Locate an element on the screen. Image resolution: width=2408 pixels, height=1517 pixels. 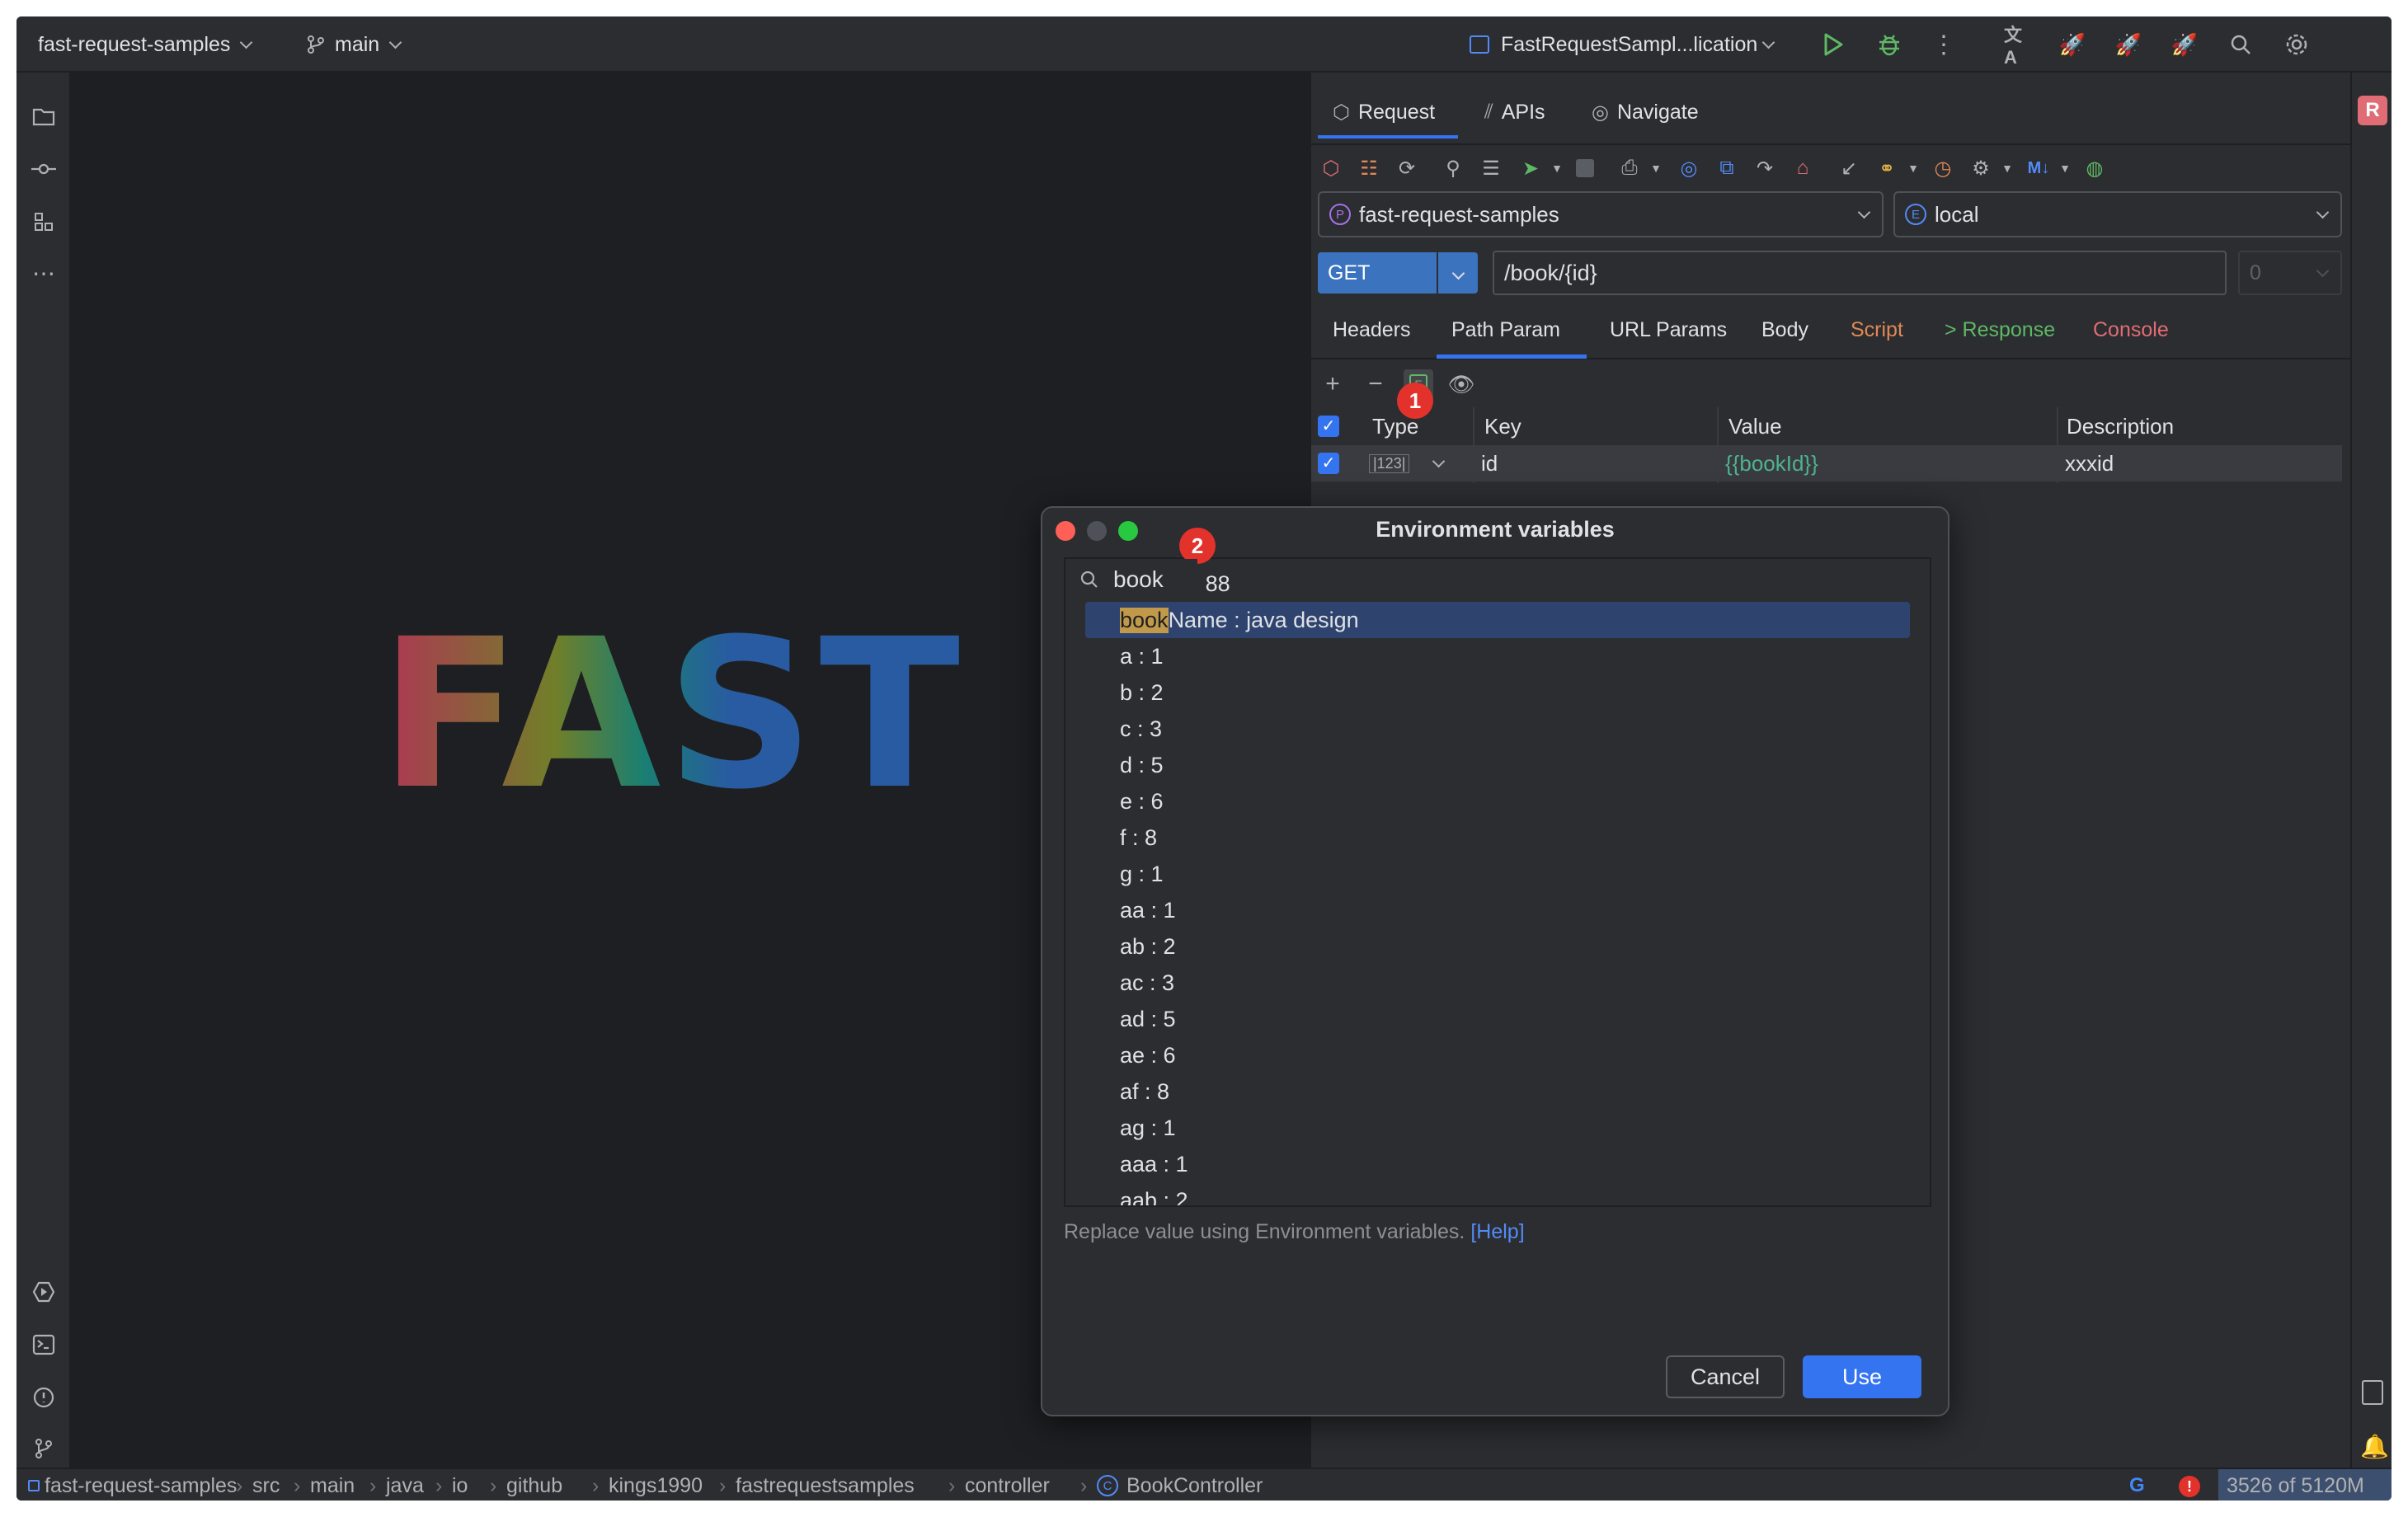
variable-list-item: g : 1 is located at coordinates (1498, 874).